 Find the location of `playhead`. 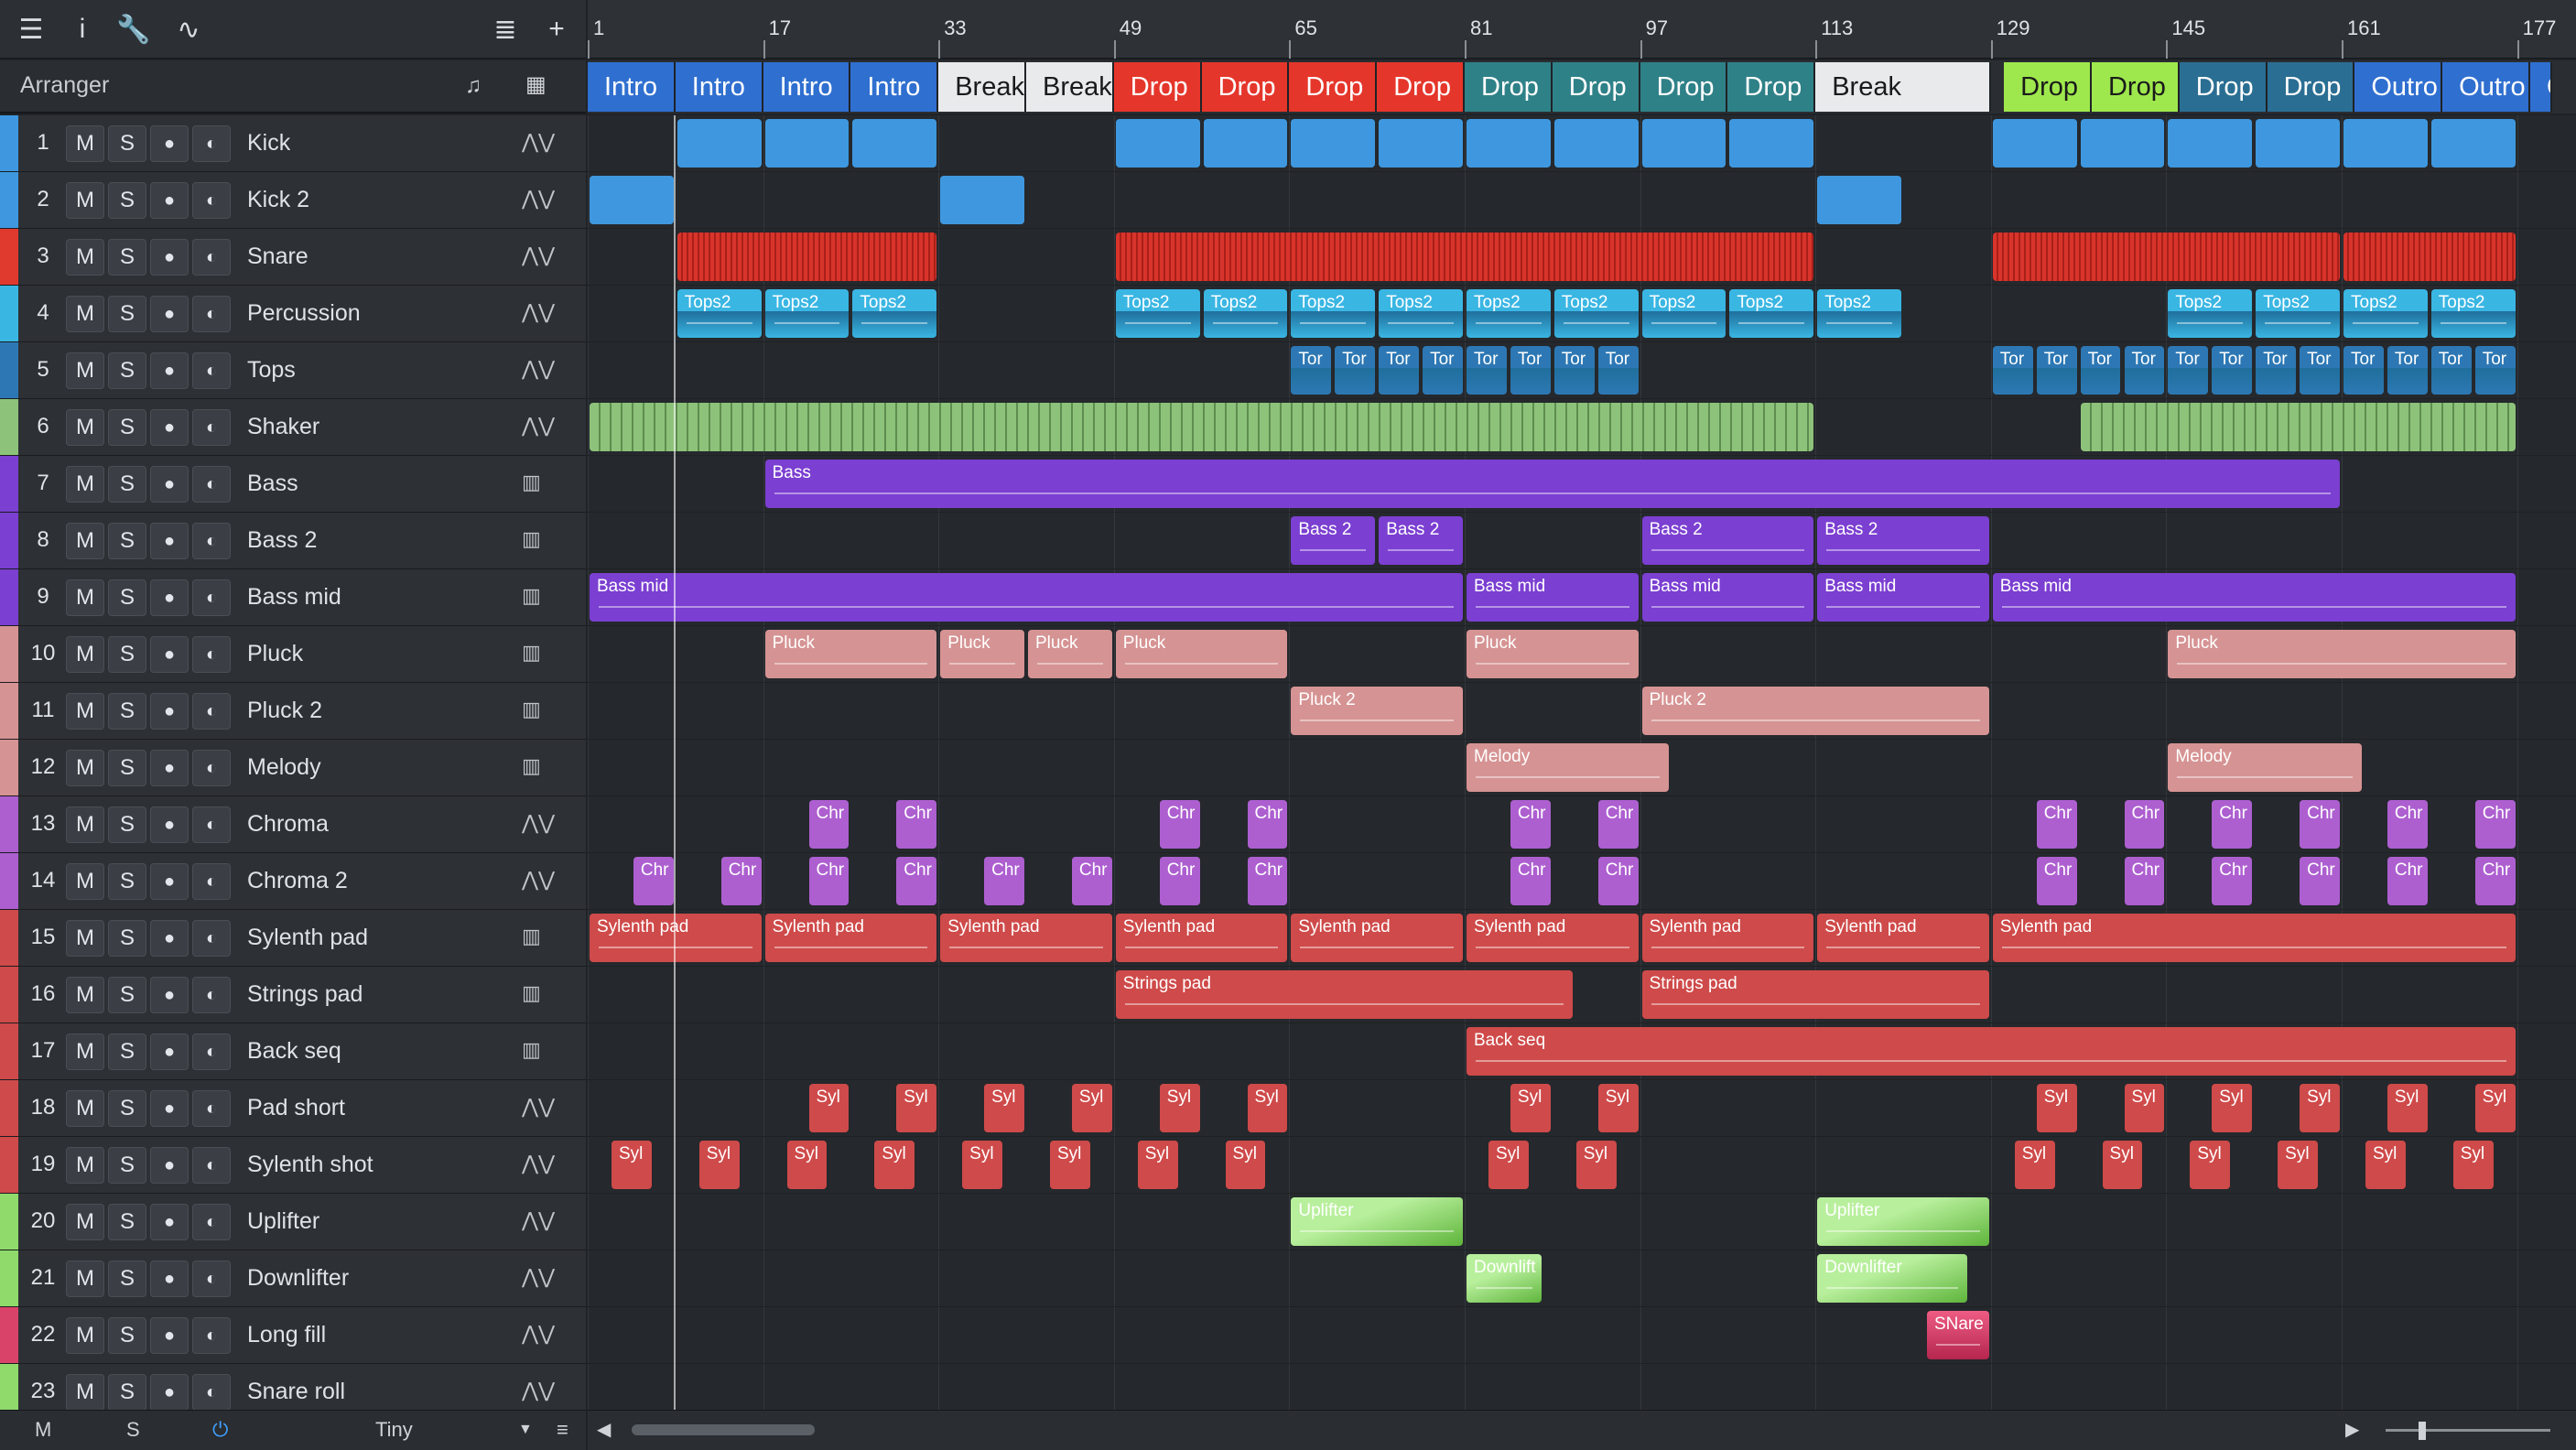

playhead is located at coordinates (675, 762).